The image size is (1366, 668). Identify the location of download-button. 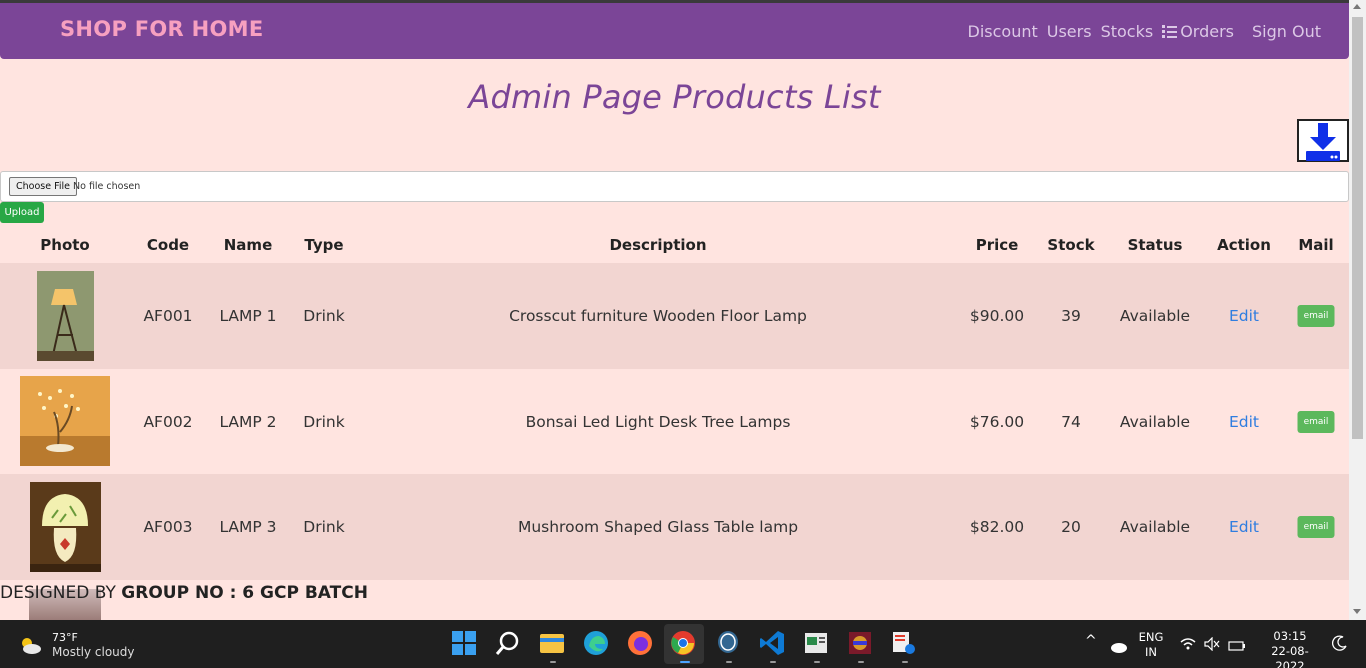
(1323, 140).